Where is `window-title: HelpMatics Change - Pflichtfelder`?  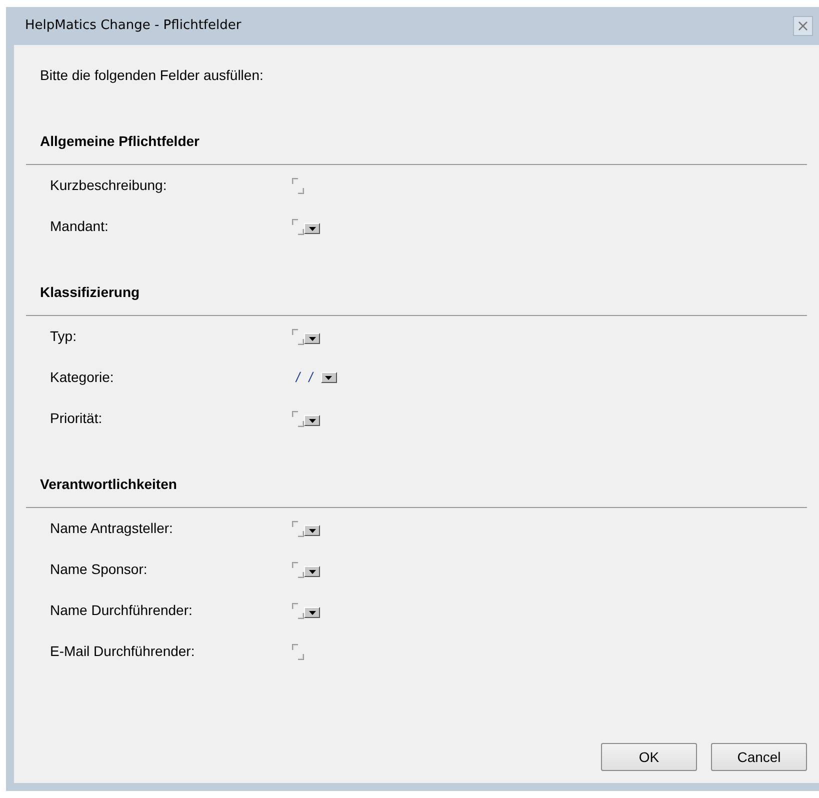 window-title: HelpMatics Change - Pflichtfelder is located at coordinates (133, 26).